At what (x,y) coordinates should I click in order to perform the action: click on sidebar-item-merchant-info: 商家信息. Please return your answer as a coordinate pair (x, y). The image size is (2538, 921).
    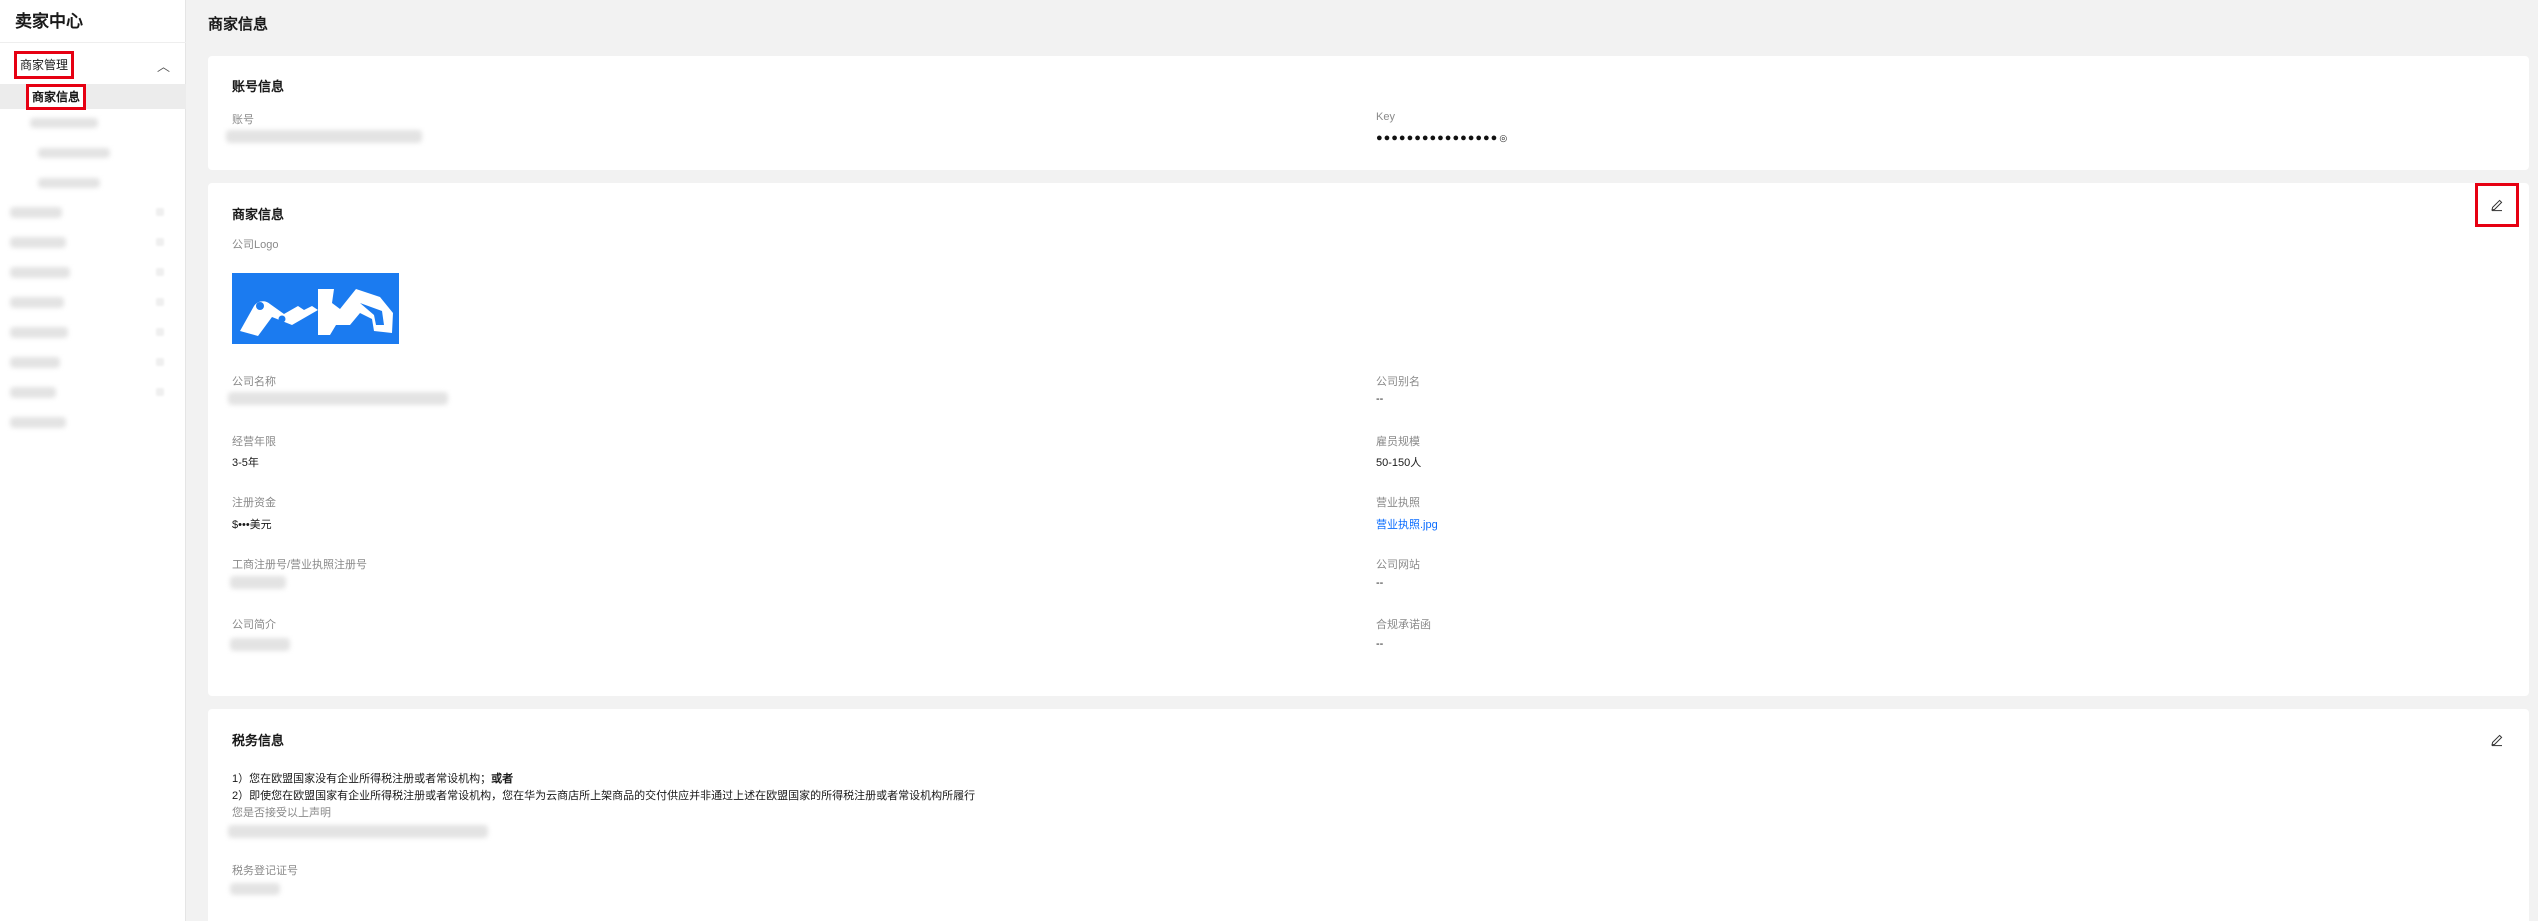
    Looking at the image, I should click on (93, 96).